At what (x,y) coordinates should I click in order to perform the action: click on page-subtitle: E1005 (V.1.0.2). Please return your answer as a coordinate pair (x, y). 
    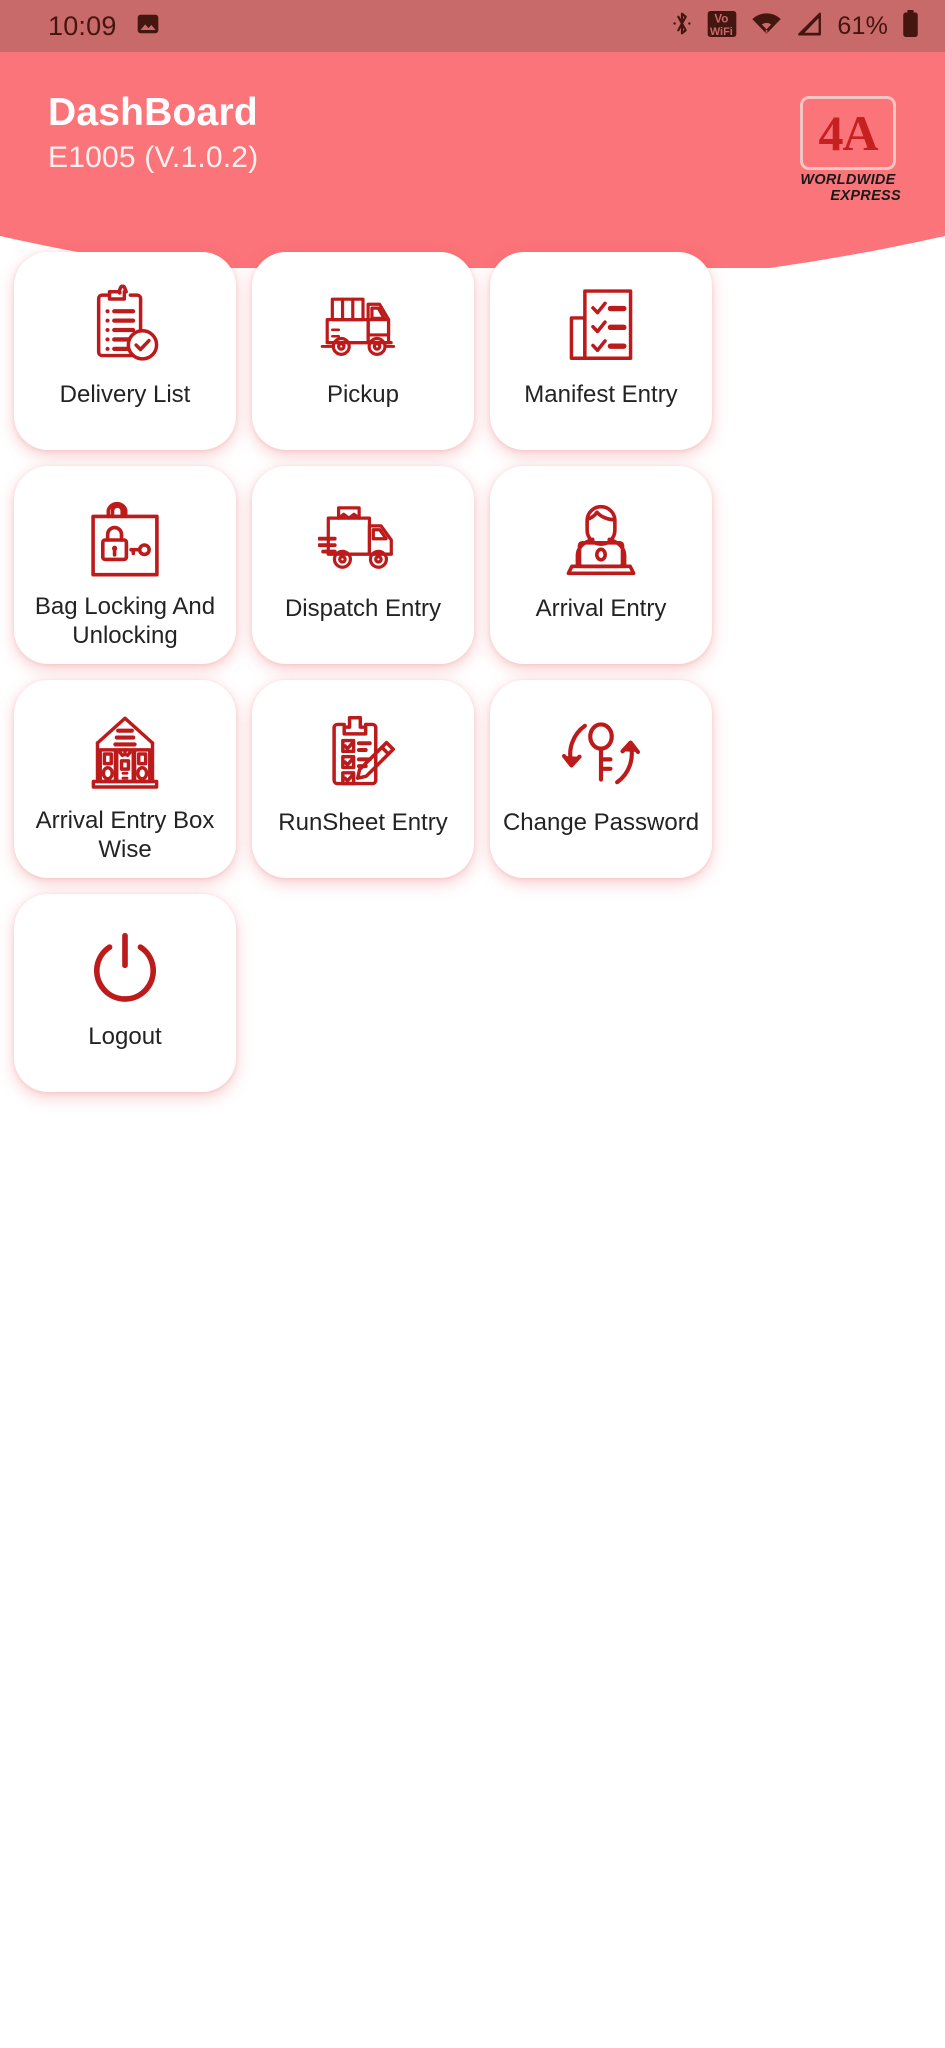
    Looking at the image, I should click on (153, 158).